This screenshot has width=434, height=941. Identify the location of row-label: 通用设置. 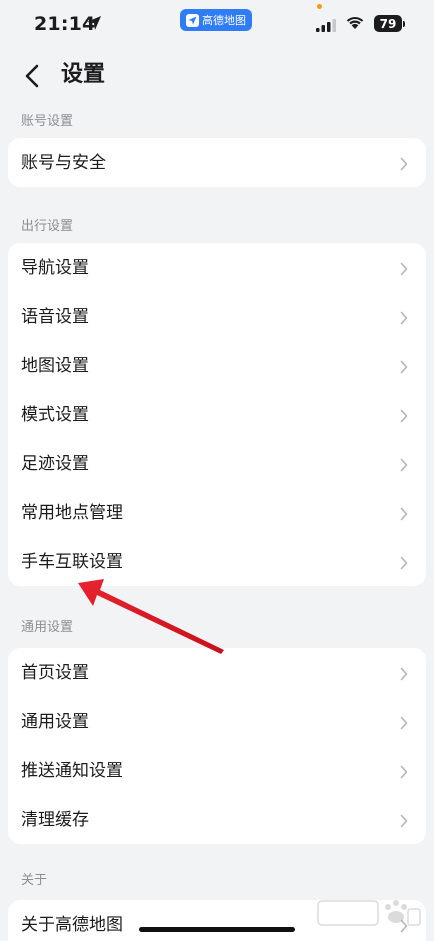
(55, 721).